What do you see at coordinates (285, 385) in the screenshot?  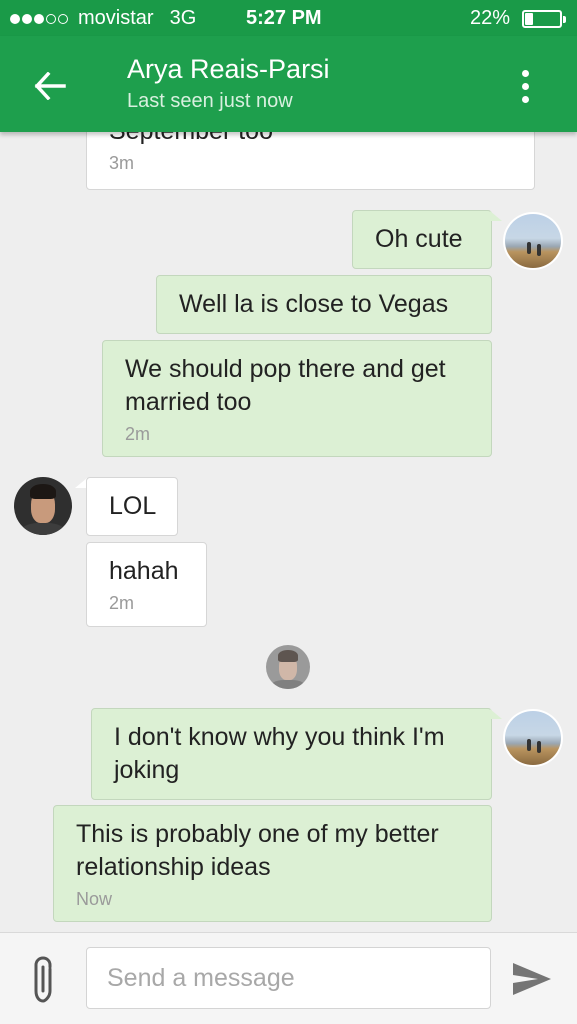 I see `message-text: We should pop there and get married too` at bounding box center [285, 385].